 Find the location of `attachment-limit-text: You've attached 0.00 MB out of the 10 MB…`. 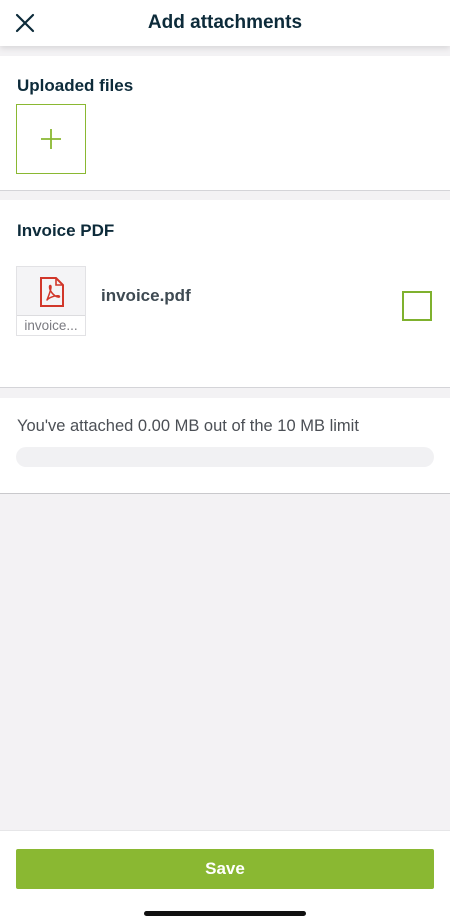

attachment-limit-text: You've attached 0.00 MB out of the 10 MB… is located at coordinates (188, 426).